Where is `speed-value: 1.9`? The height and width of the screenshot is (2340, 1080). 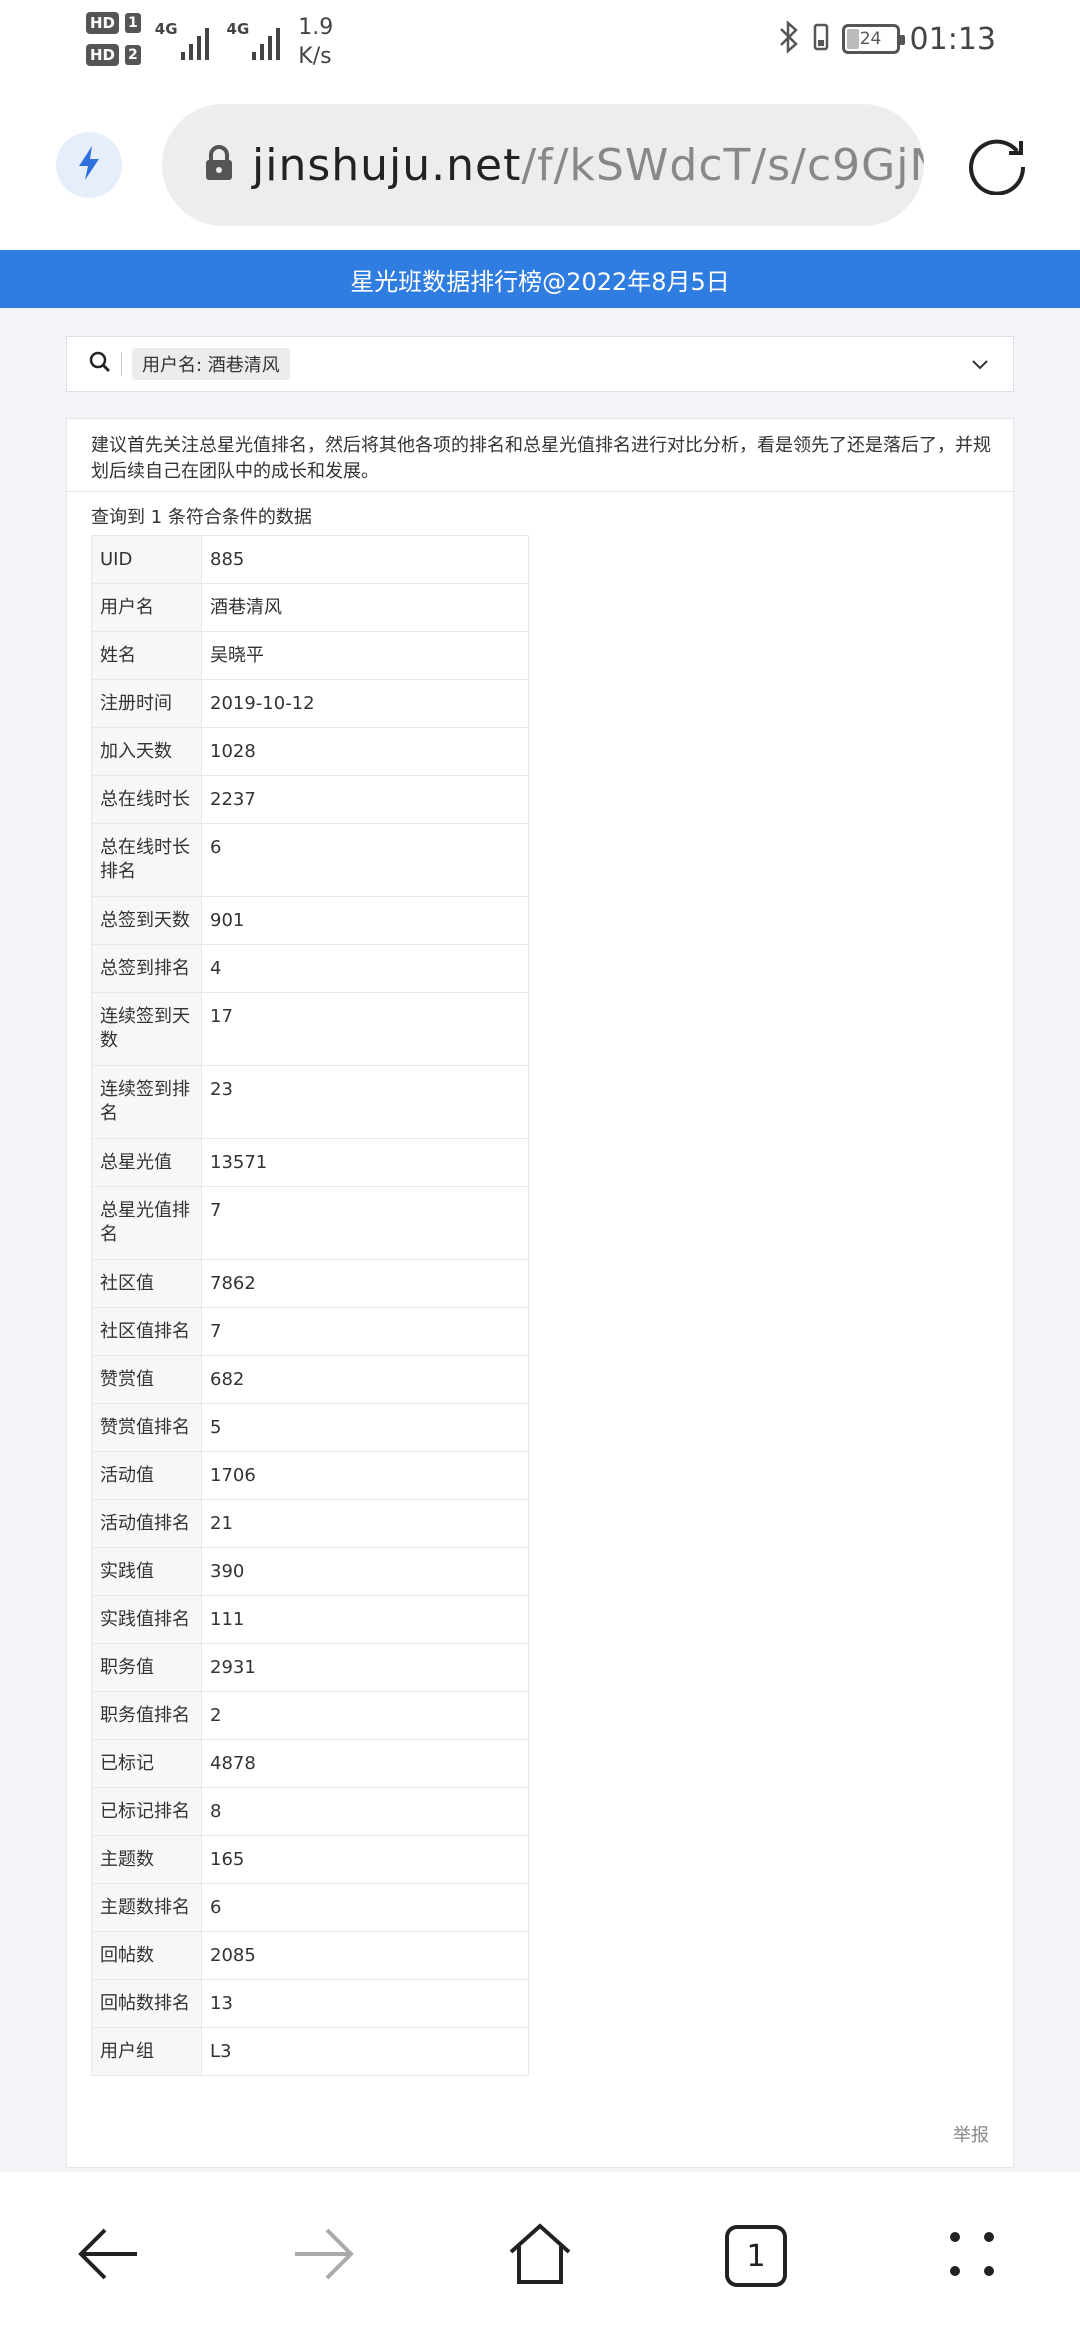
speed-value: 1.9 is located at coordinates (316, 27).